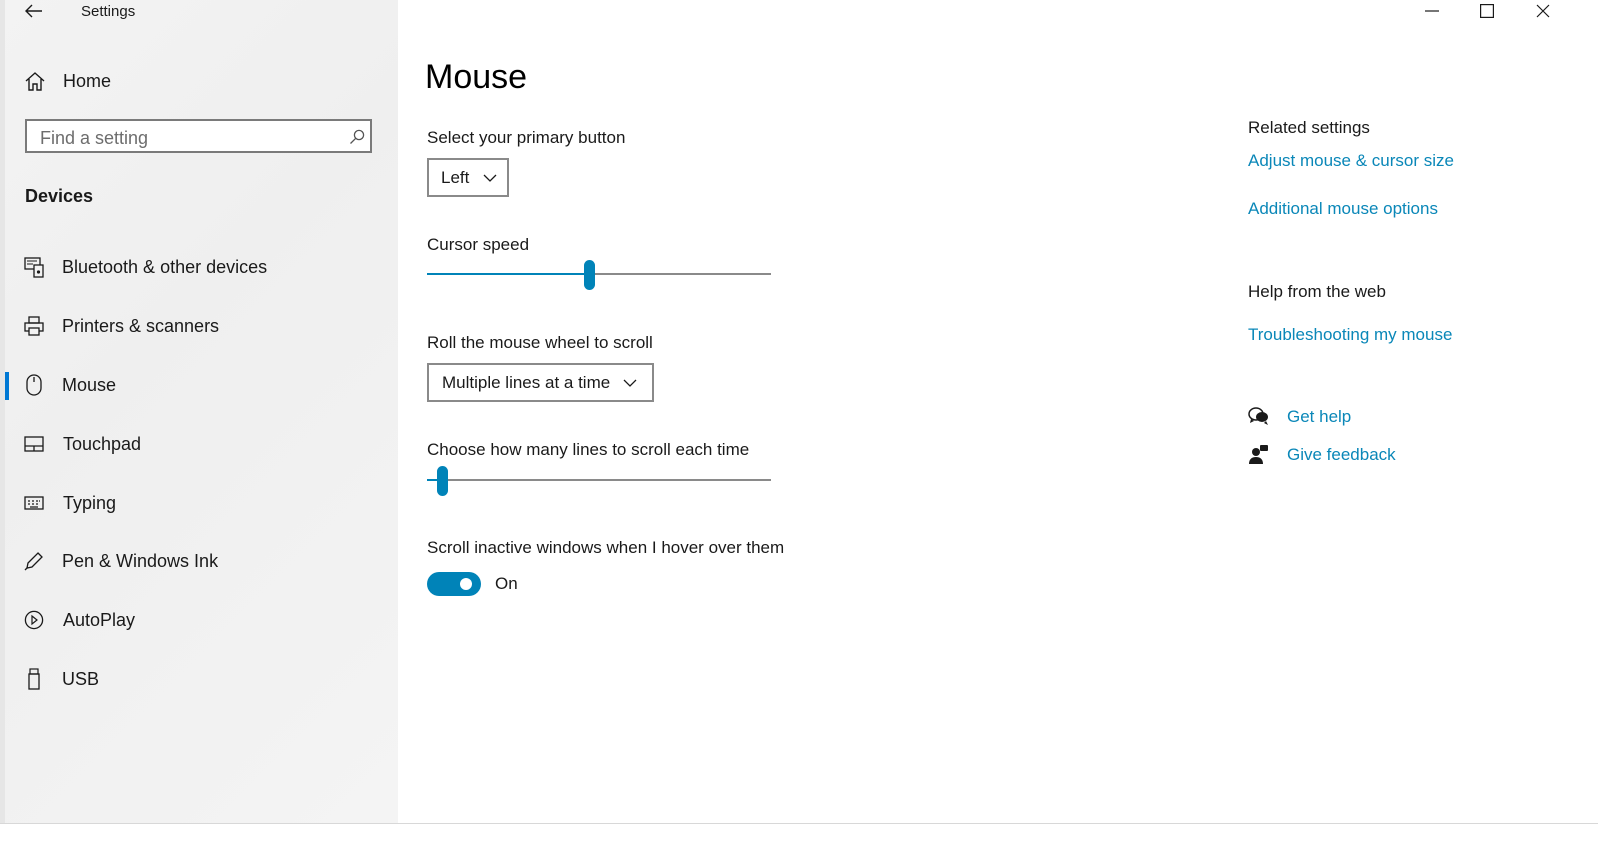 The height and width of the screenshot is (844, 1598). I want to click on close-icon, so click(1543, 11).